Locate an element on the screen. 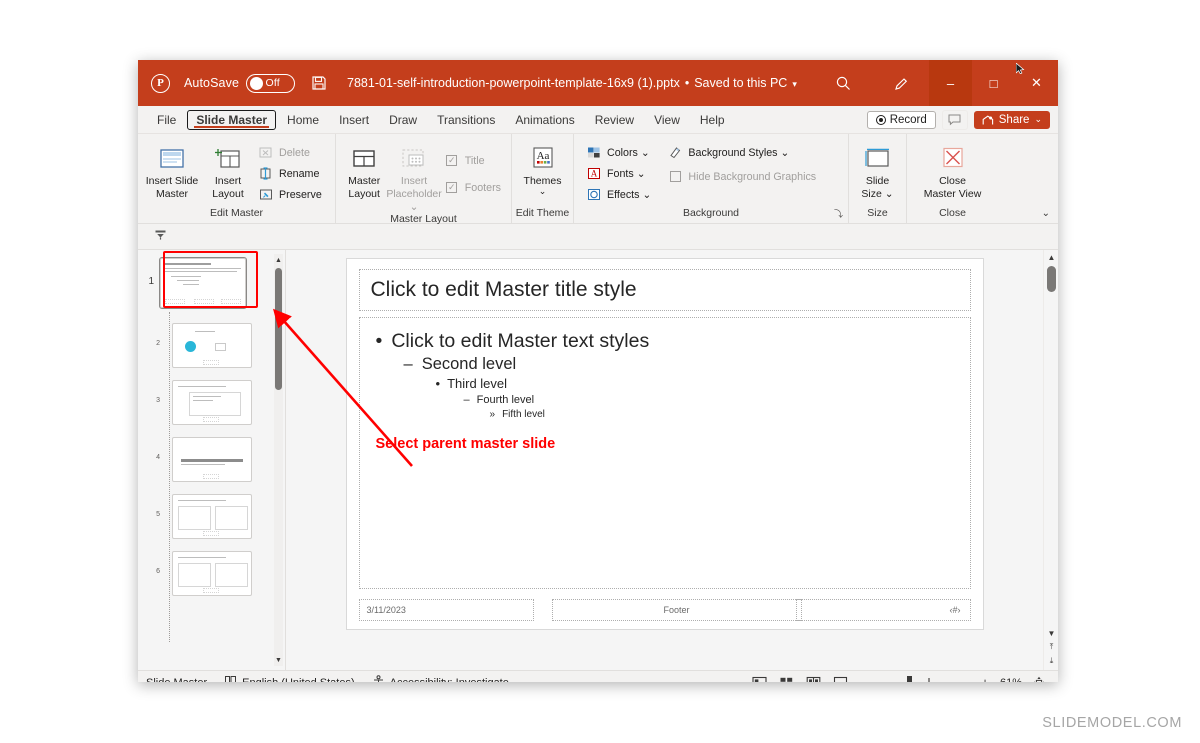 Image resolution: width=1200 pixels, height=743 pixels. layout-number: 4 is located at coordinates (158, 457).